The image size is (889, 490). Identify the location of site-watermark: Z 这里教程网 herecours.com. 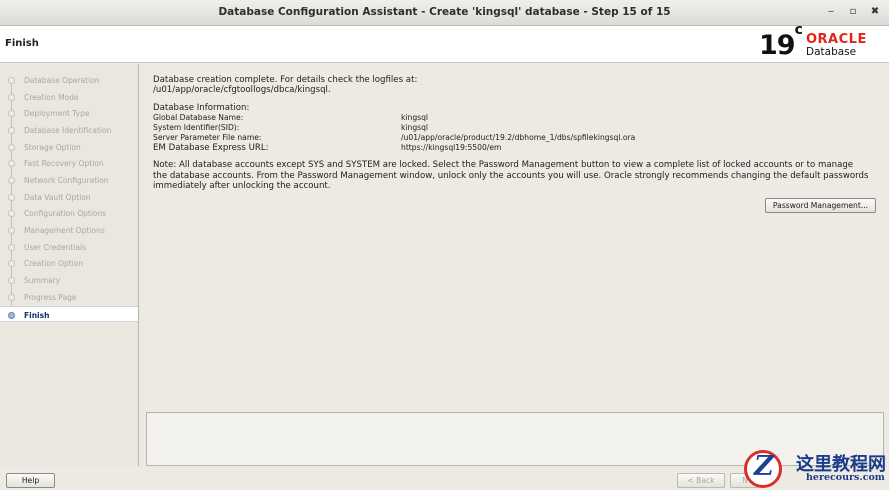
(815, 469).